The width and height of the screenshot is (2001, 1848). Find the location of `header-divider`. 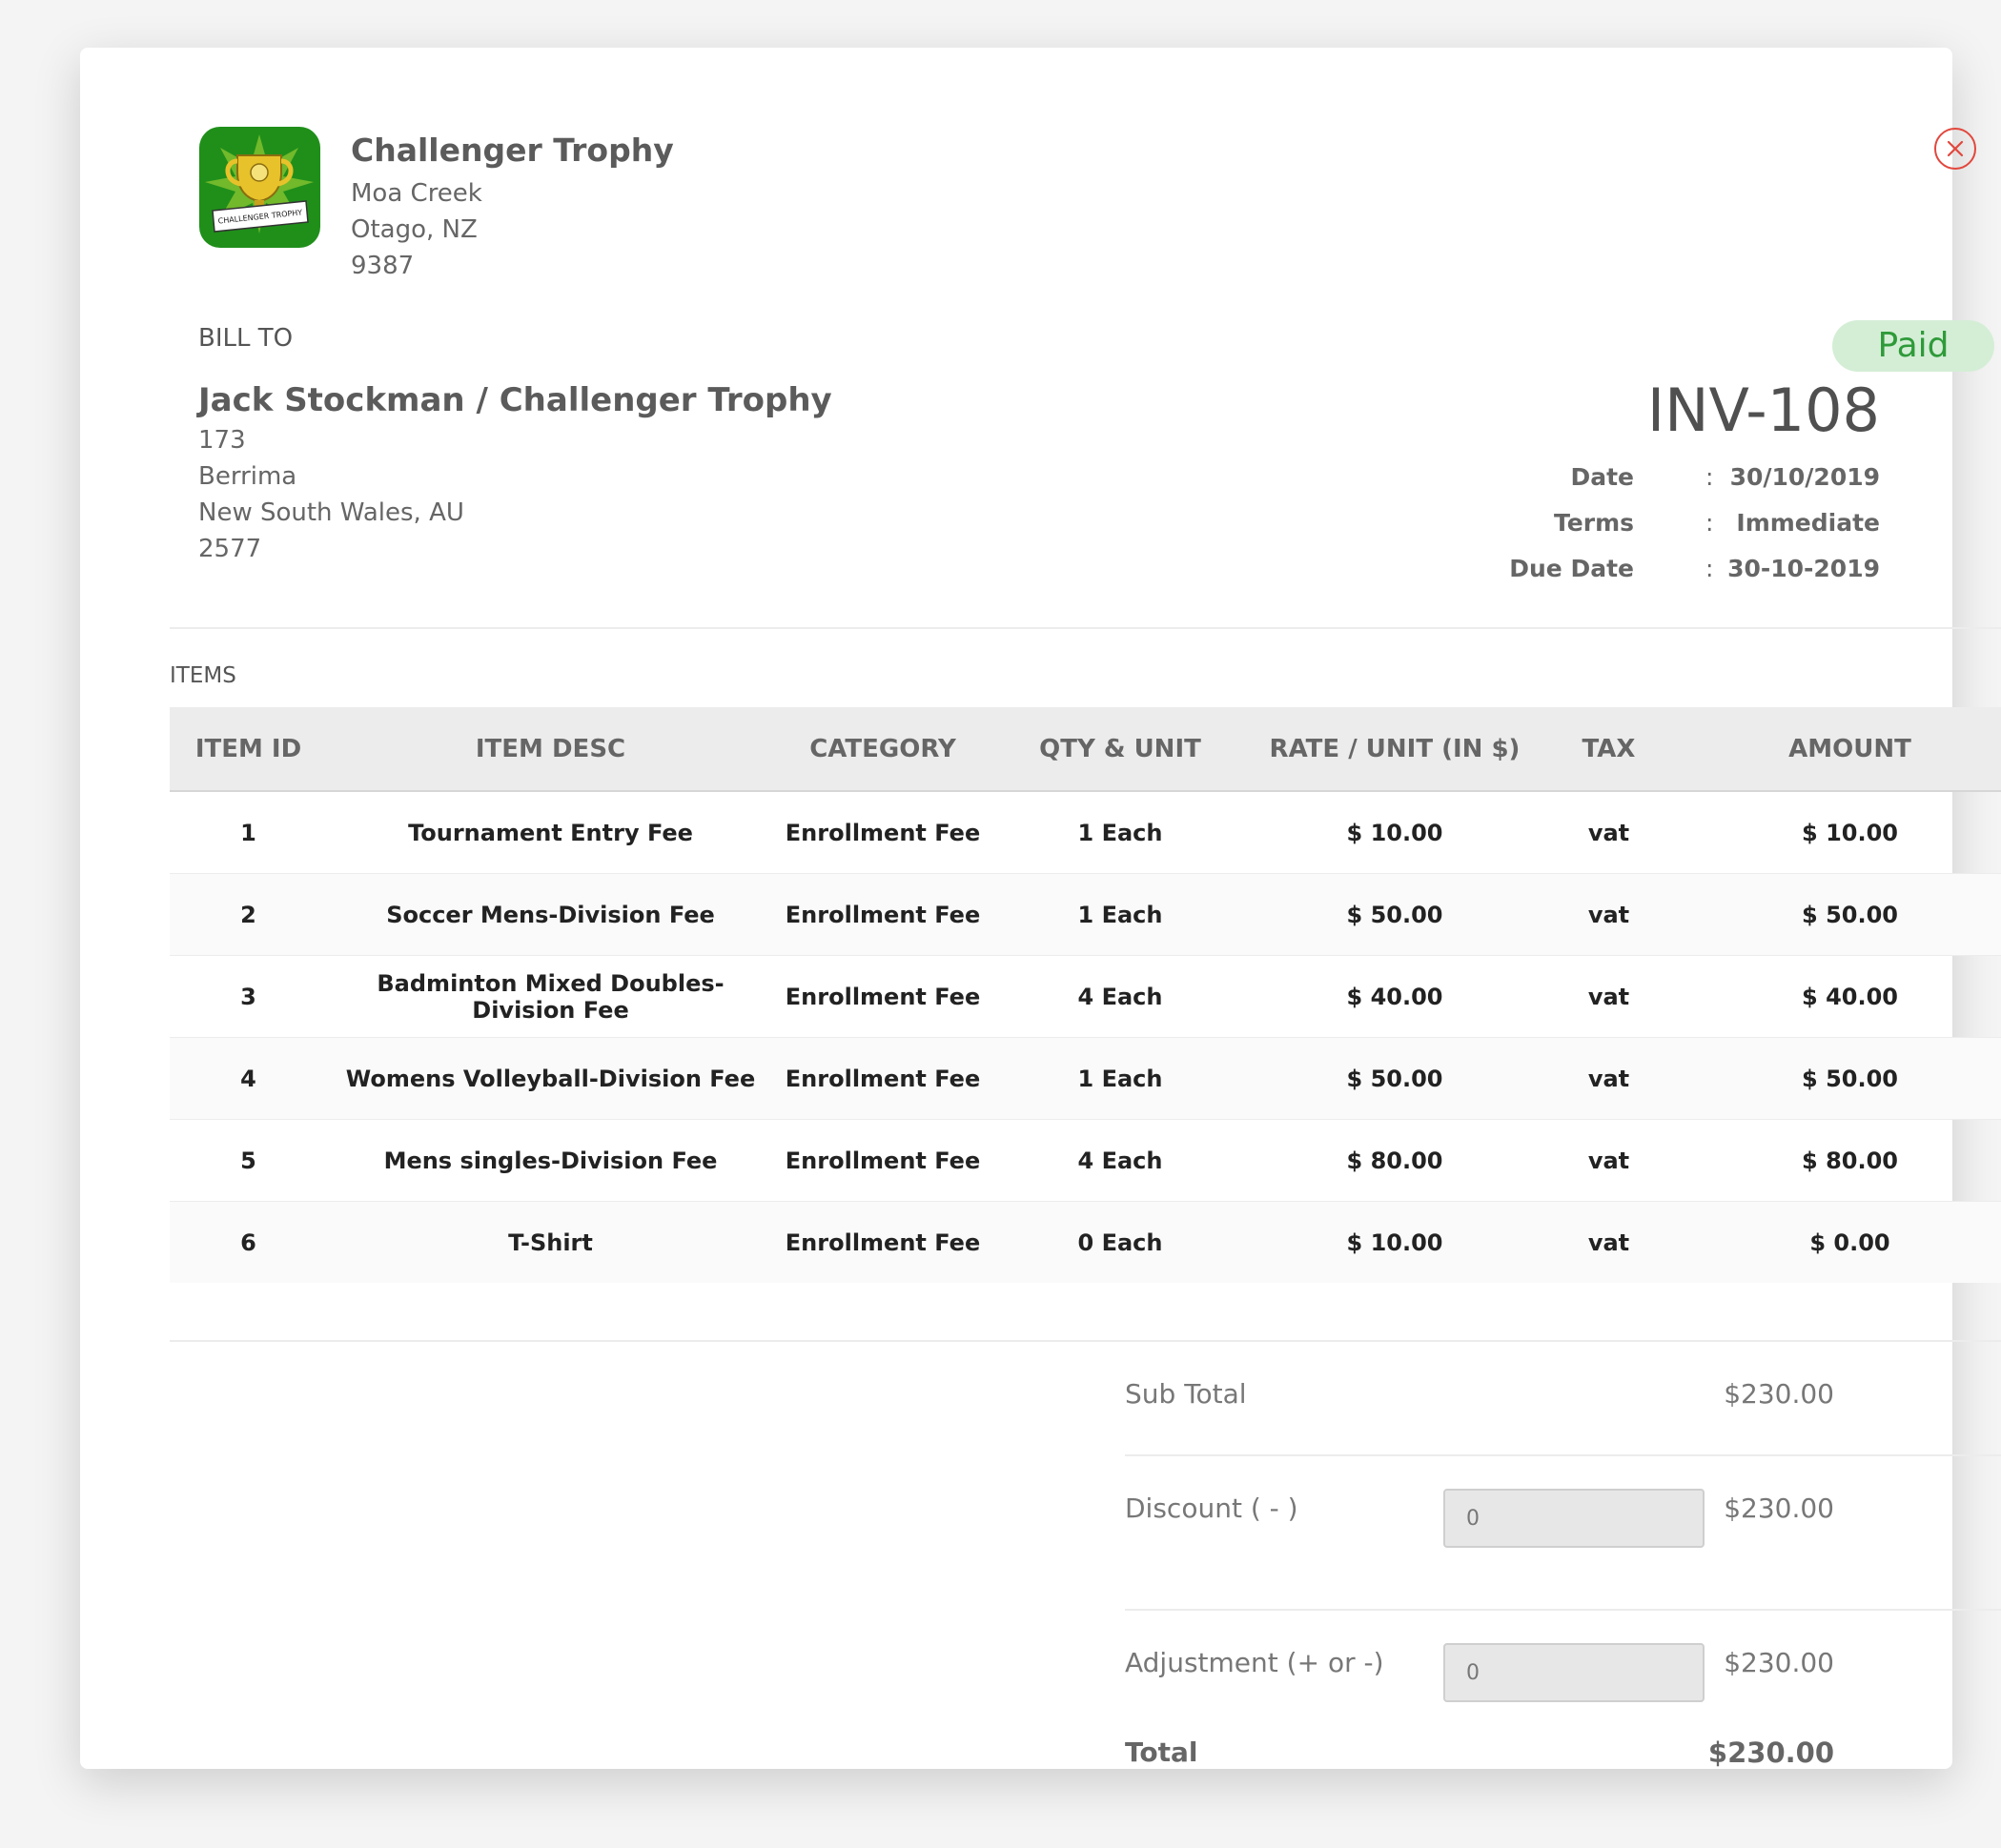

header-divider is located at coordinates (1085, 628).